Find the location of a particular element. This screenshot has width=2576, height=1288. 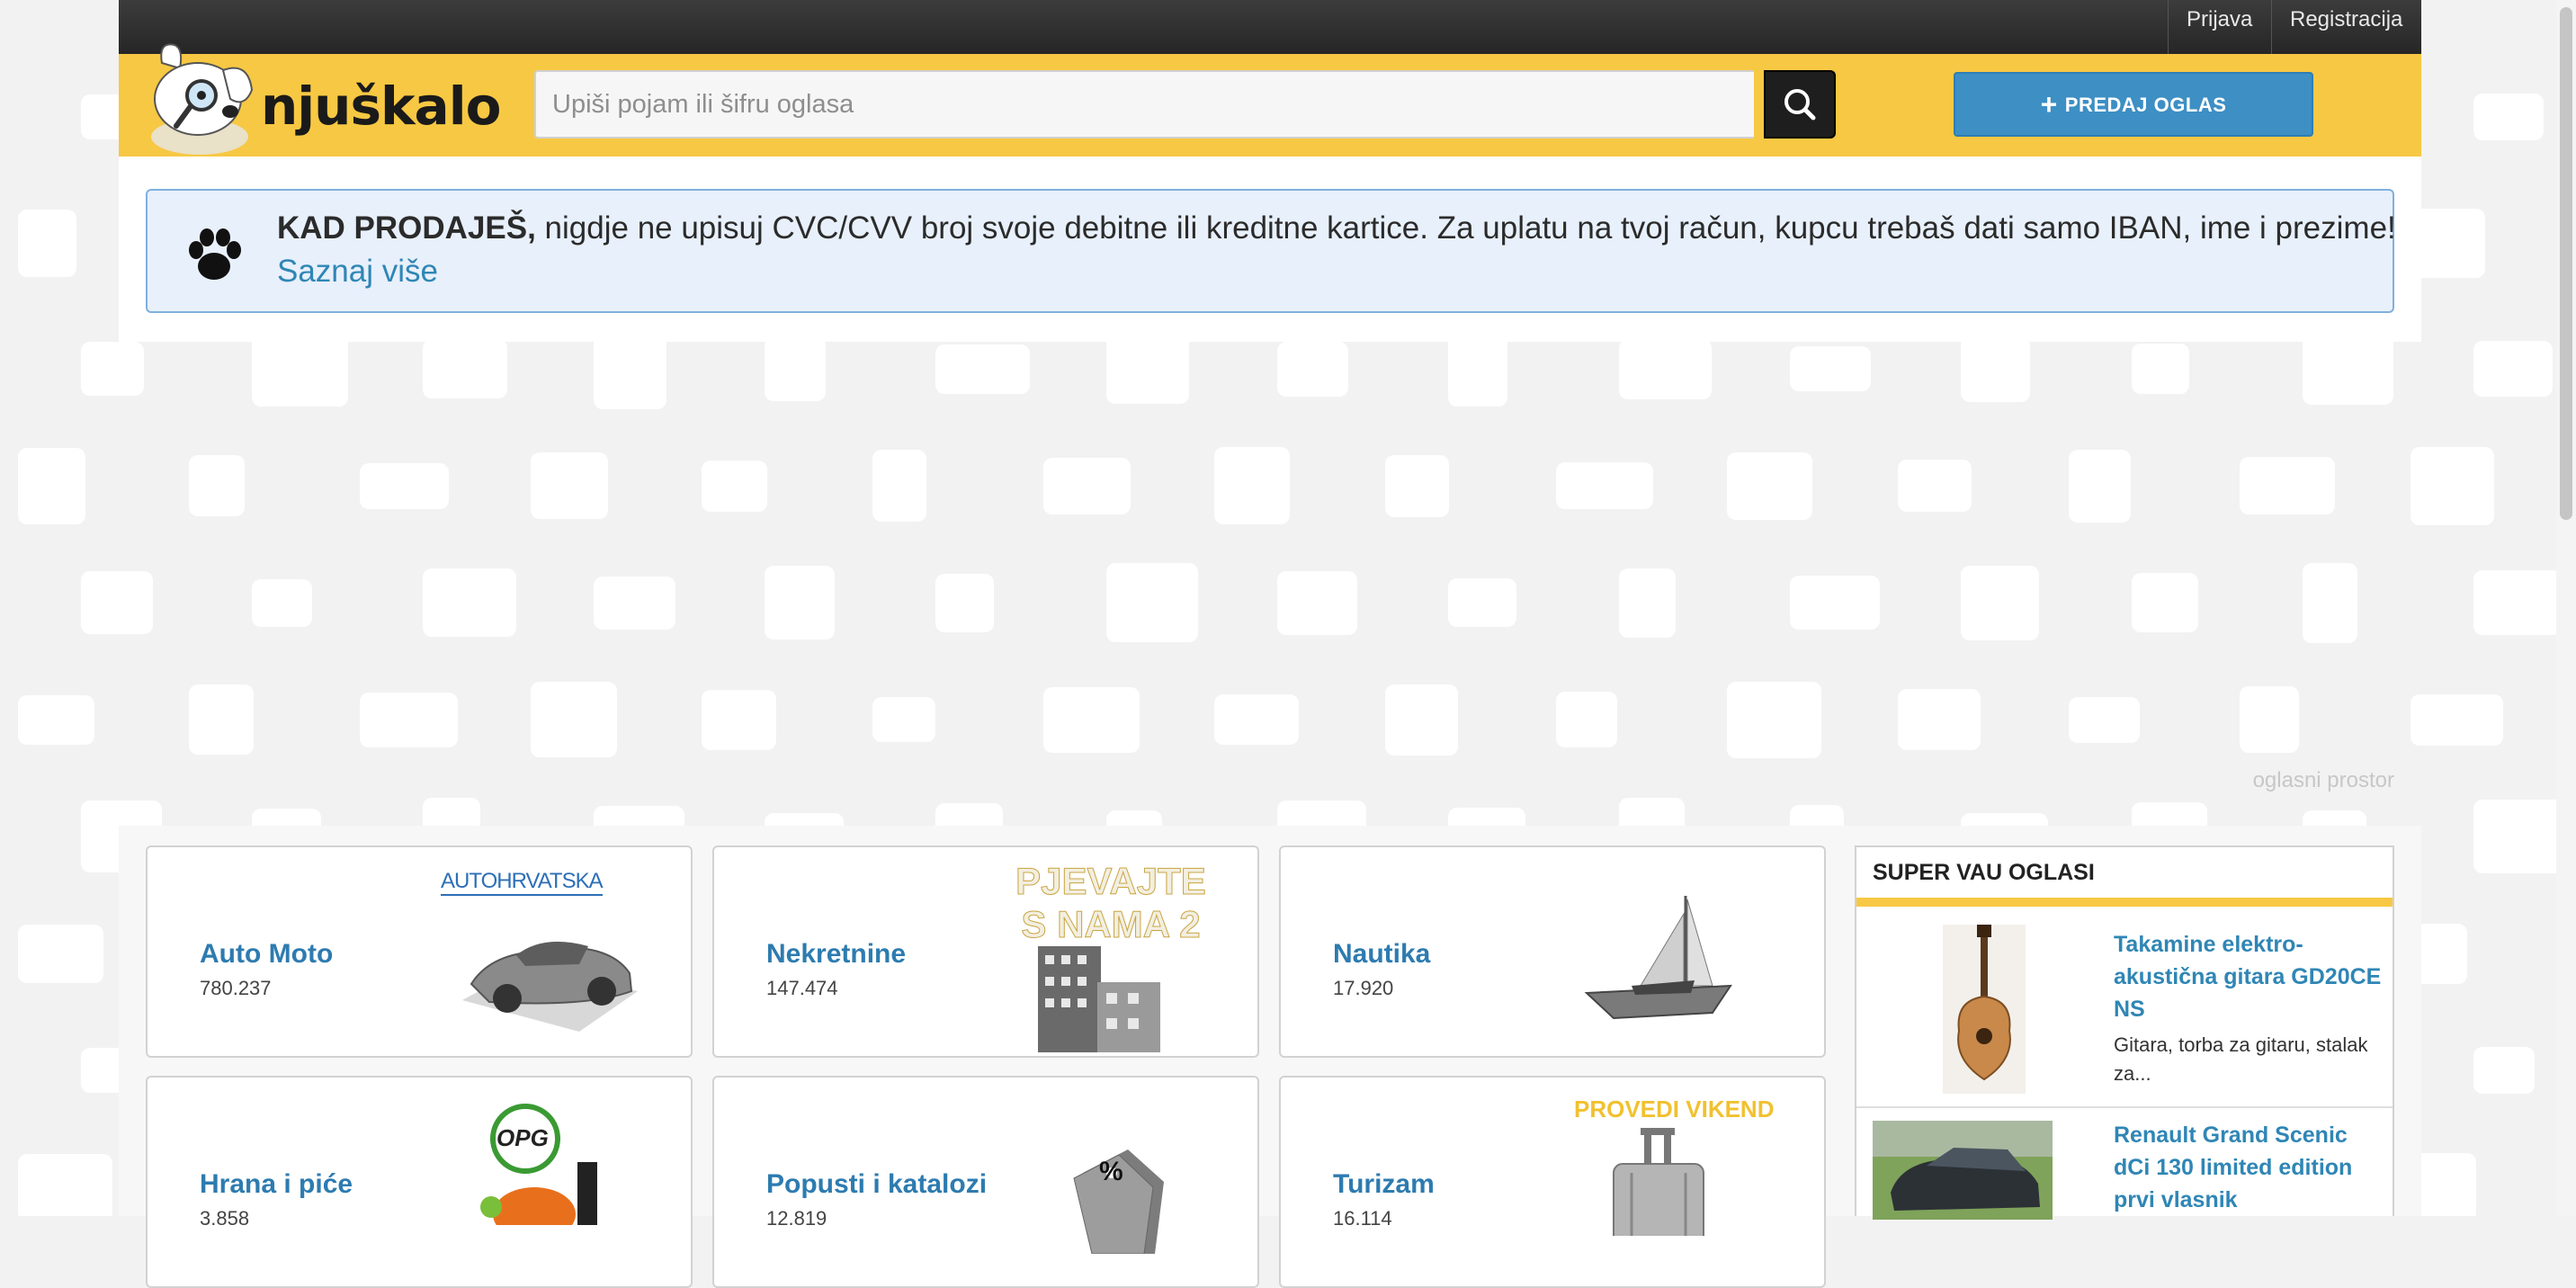

header: njuškalo + PREDAJ OGLAS is located at coordinates (1270, 100).